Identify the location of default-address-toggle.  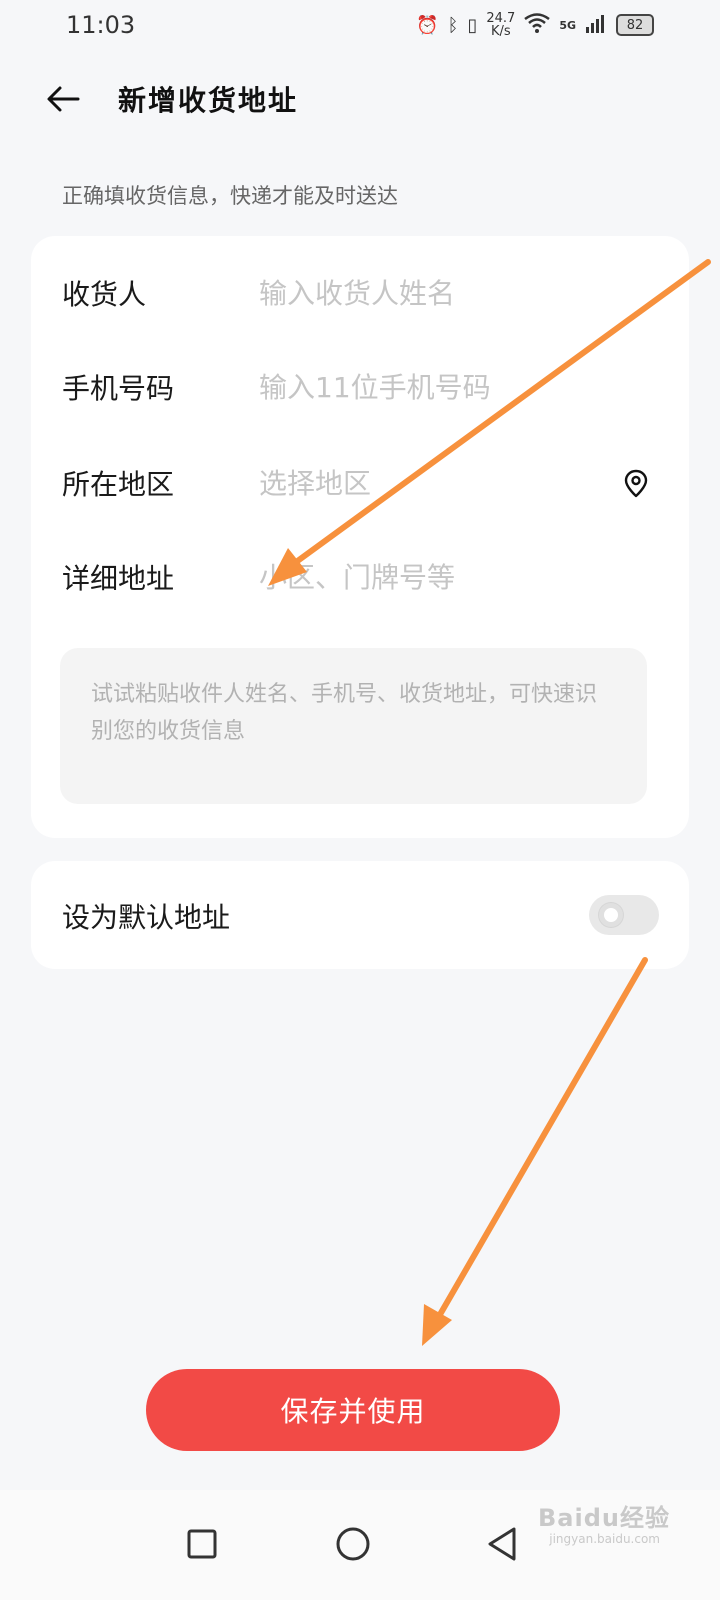
(624, 915).